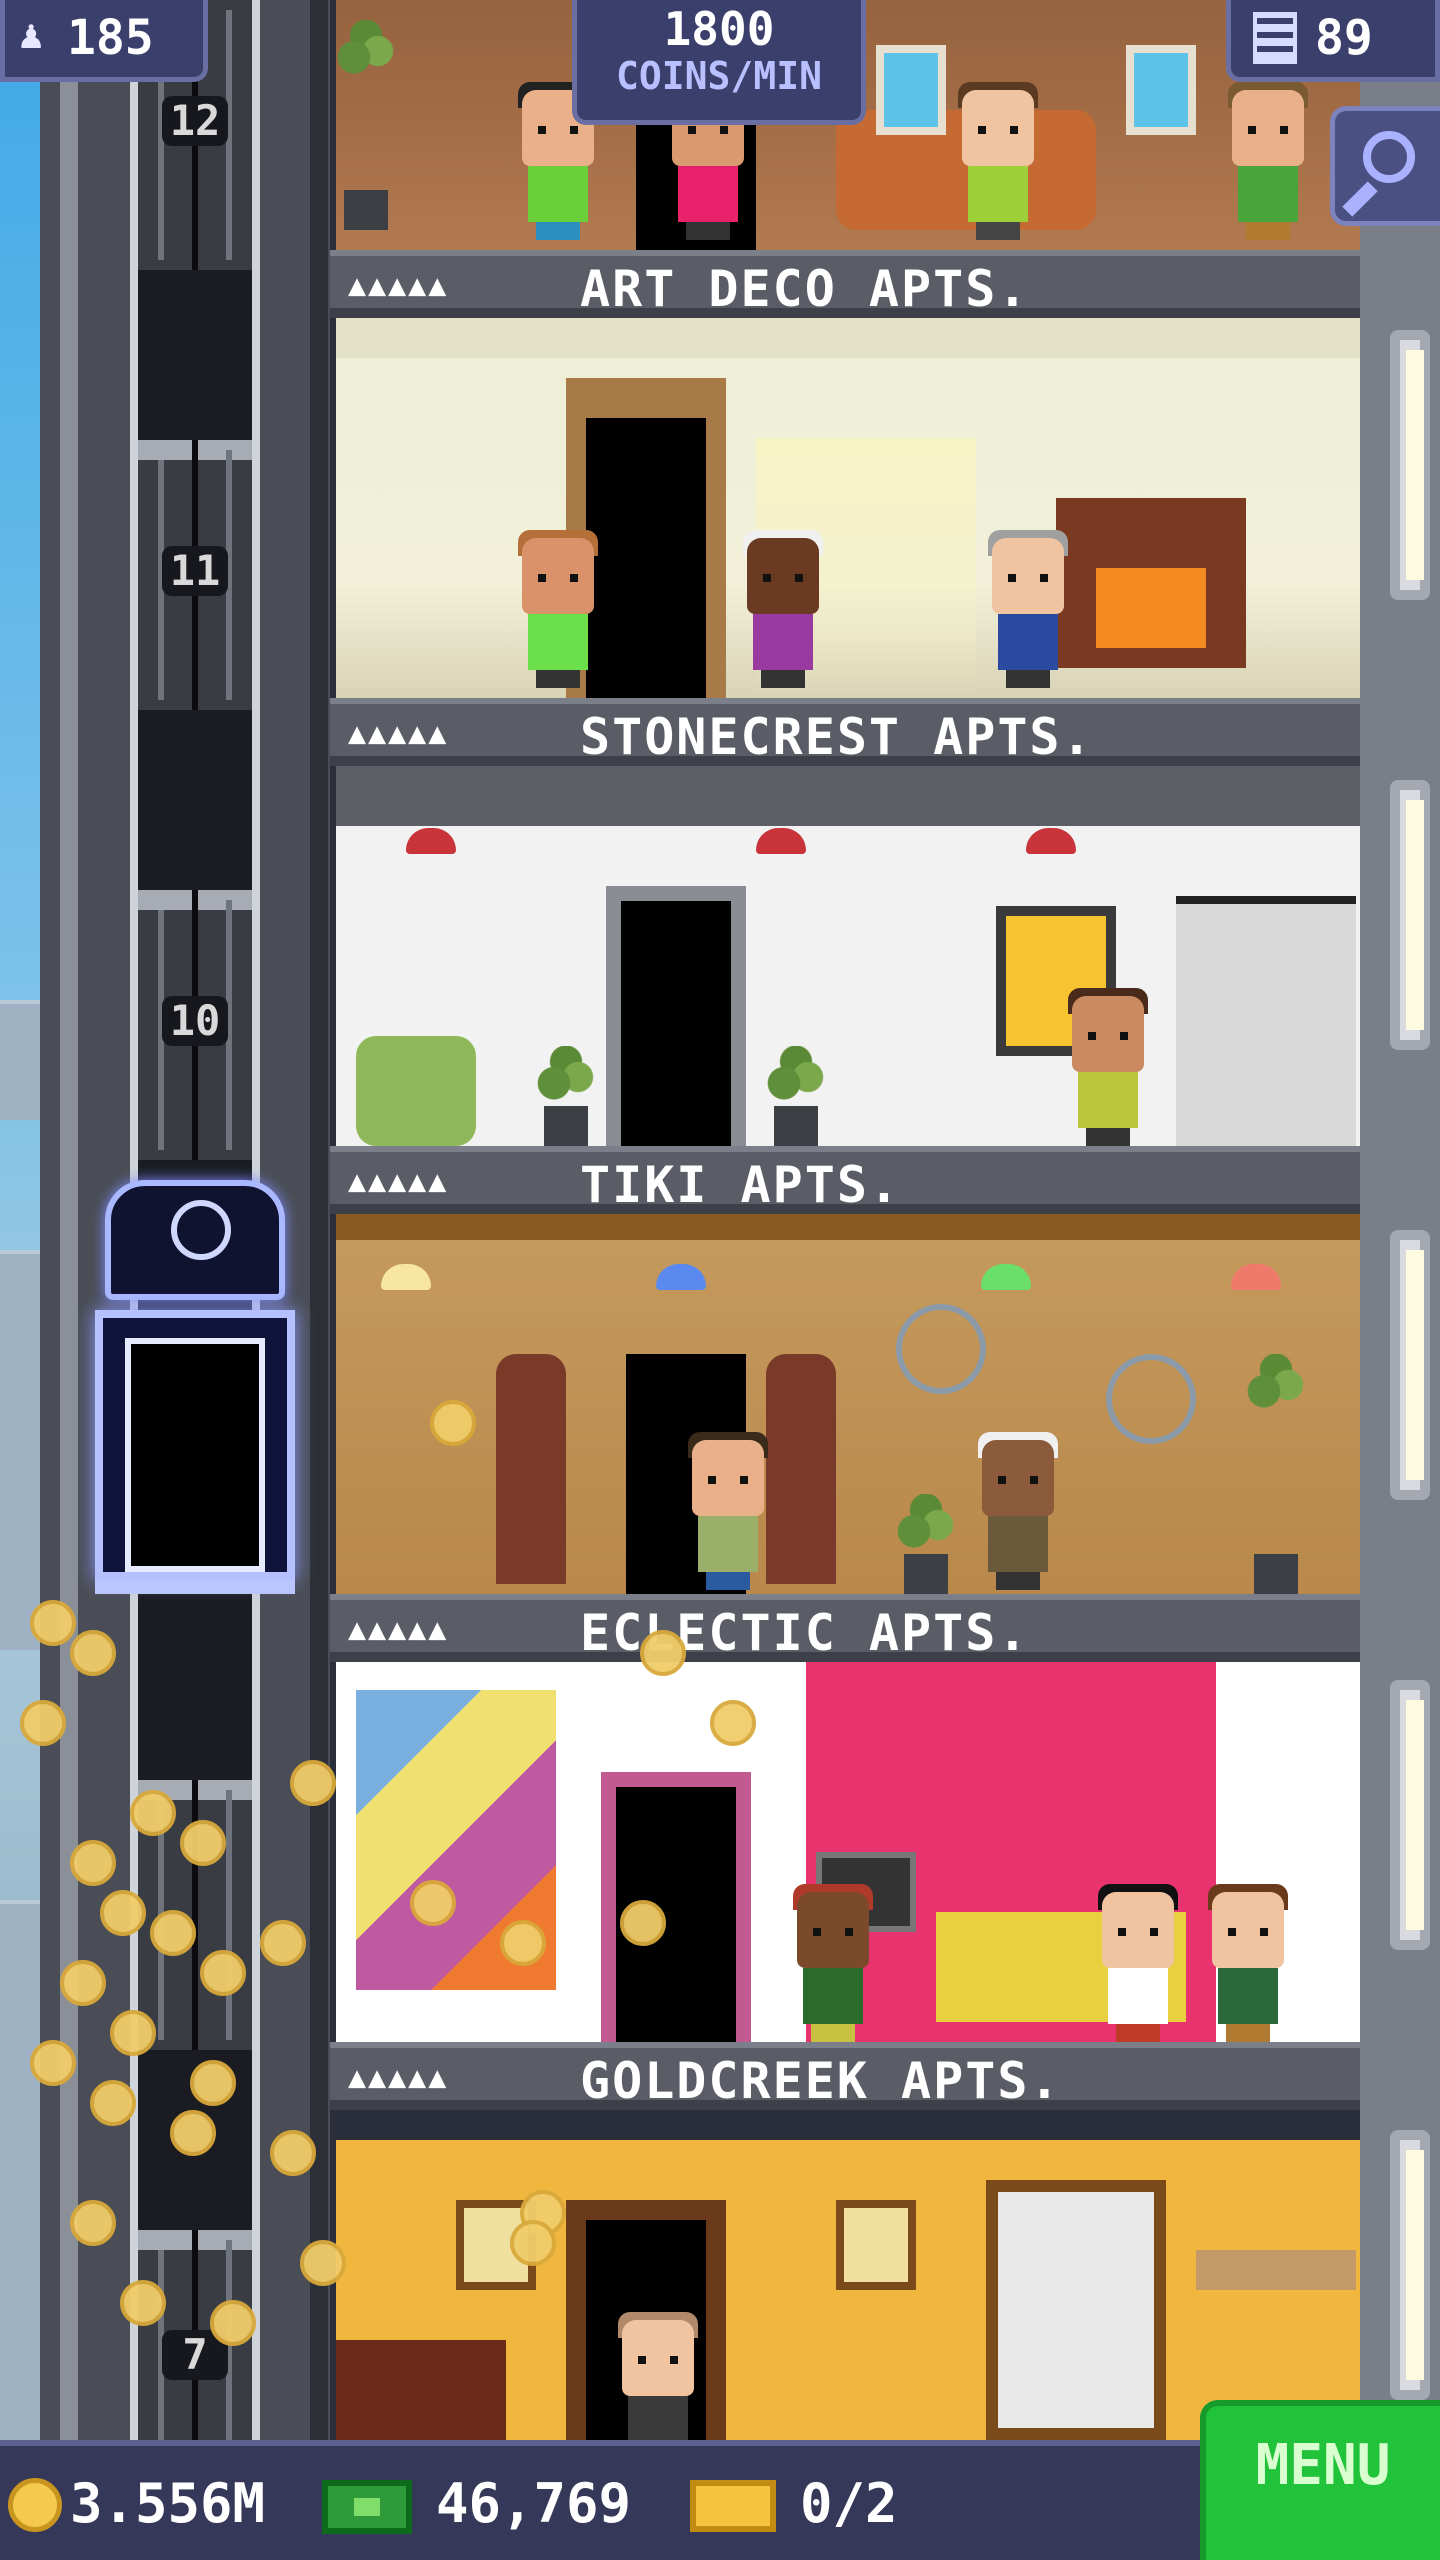 This screenshot has height=2560, width=1440. I want to click on population-icon: ♟, so click(31, 35).